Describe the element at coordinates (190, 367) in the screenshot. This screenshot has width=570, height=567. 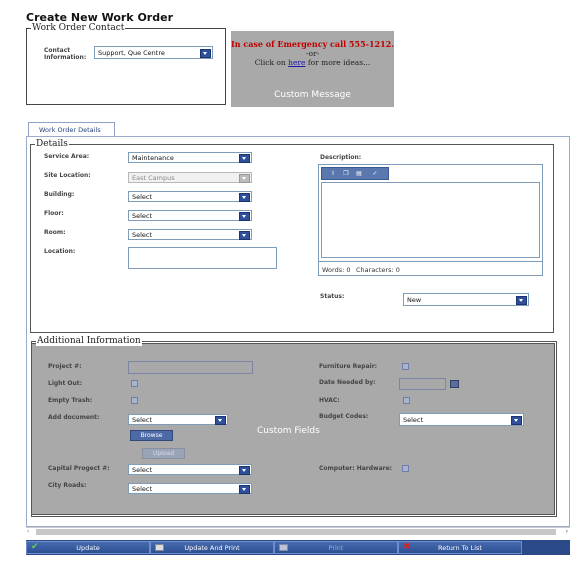
I see `project-input` at that location.